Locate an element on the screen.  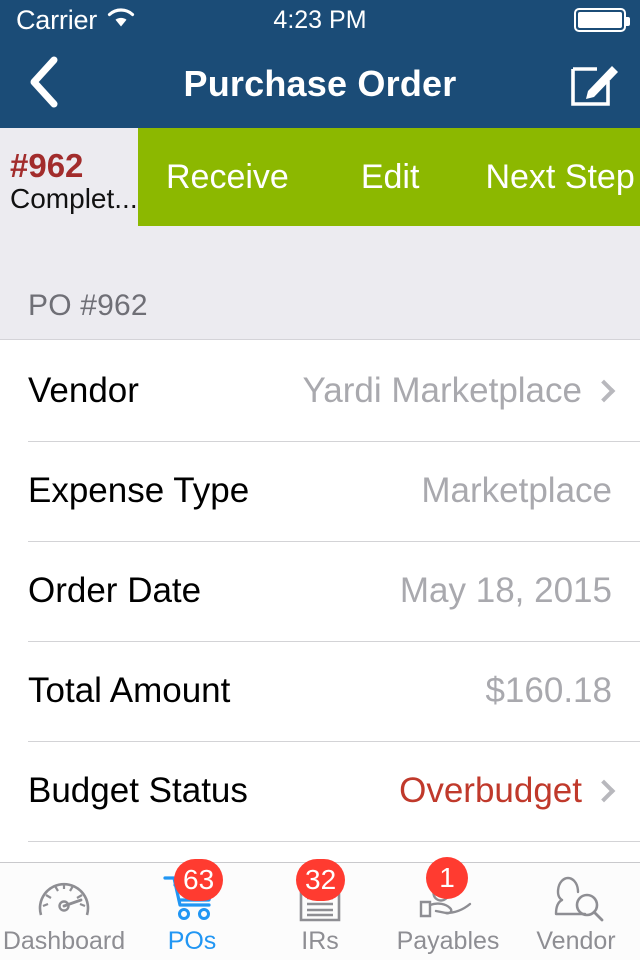
row-label: Expense Type is located at coordinates (139, 490).